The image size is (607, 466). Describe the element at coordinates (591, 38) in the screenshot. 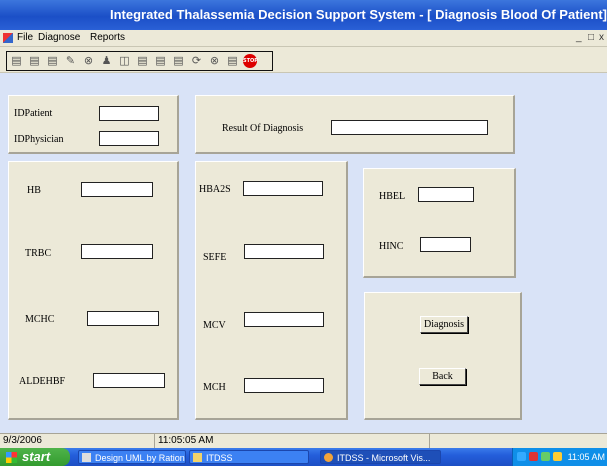

I see `restore-button: □` at that location.